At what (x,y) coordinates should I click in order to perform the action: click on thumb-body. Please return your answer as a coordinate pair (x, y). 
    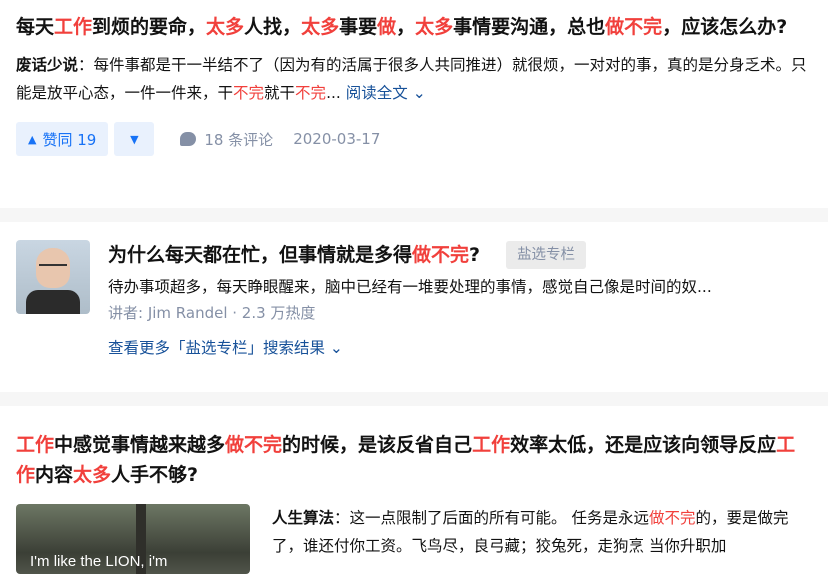
    Looking at the image, I should click on (53, 302).